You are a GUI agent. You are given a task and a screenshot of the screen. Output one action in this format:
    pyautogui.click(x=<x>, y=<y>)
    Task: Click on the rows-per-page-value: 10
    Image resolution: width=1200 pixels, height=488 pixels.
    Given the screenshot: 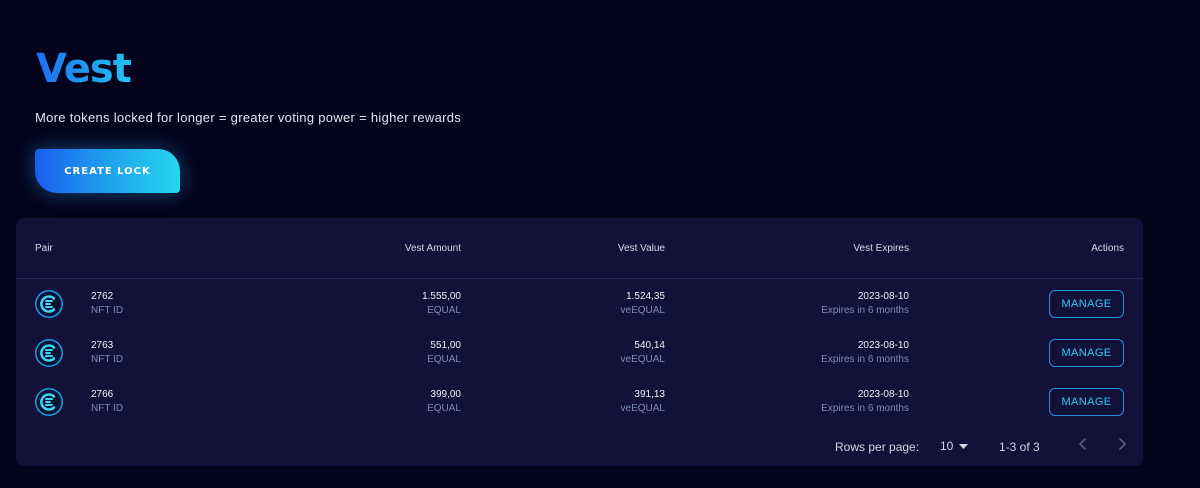 What is the action you would take?
    pyautogui.click(x=947, y=446)
    